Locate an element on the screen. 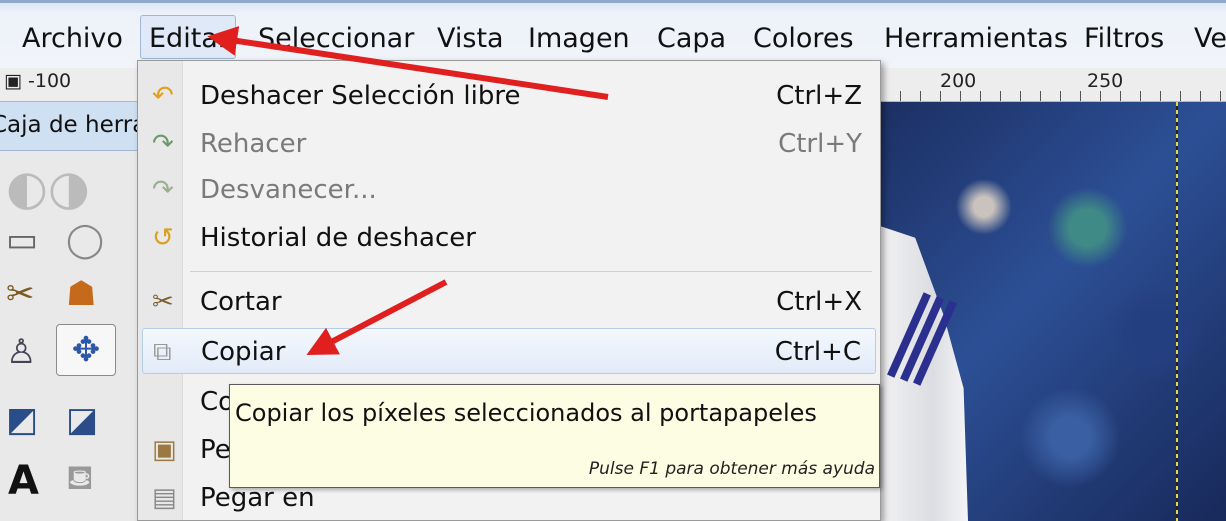 This screenshot has height=521, width=1226. menu-seleccionar: Seleccionar is located at coordinates (336, 38).